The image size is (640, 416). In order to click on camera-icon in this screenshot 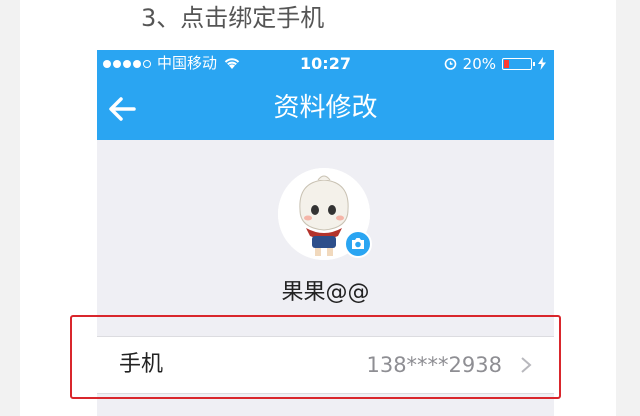, I will do `click(358, 244)`.